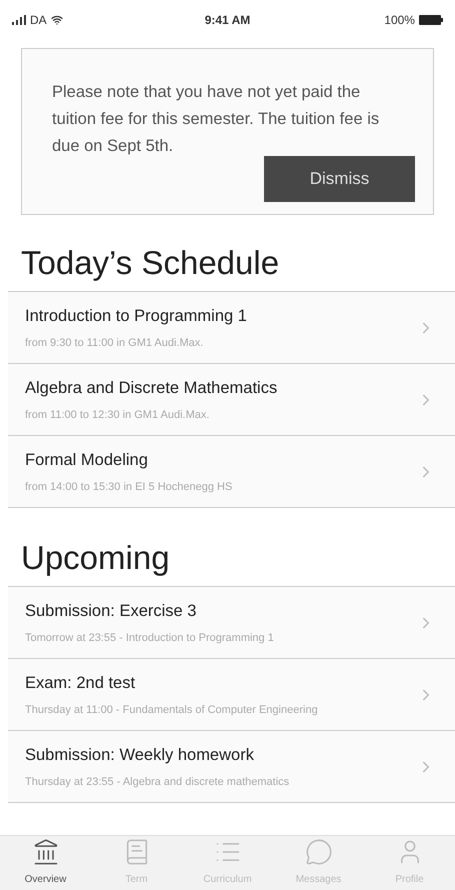  What do you see at coordinates (231, 400) in the screenshot?
I see `list-row: Algebra and Discrete Mathematics from 11:00 to 12:30 in GM1 Audi.Max.` at bounding box center [231, 400].